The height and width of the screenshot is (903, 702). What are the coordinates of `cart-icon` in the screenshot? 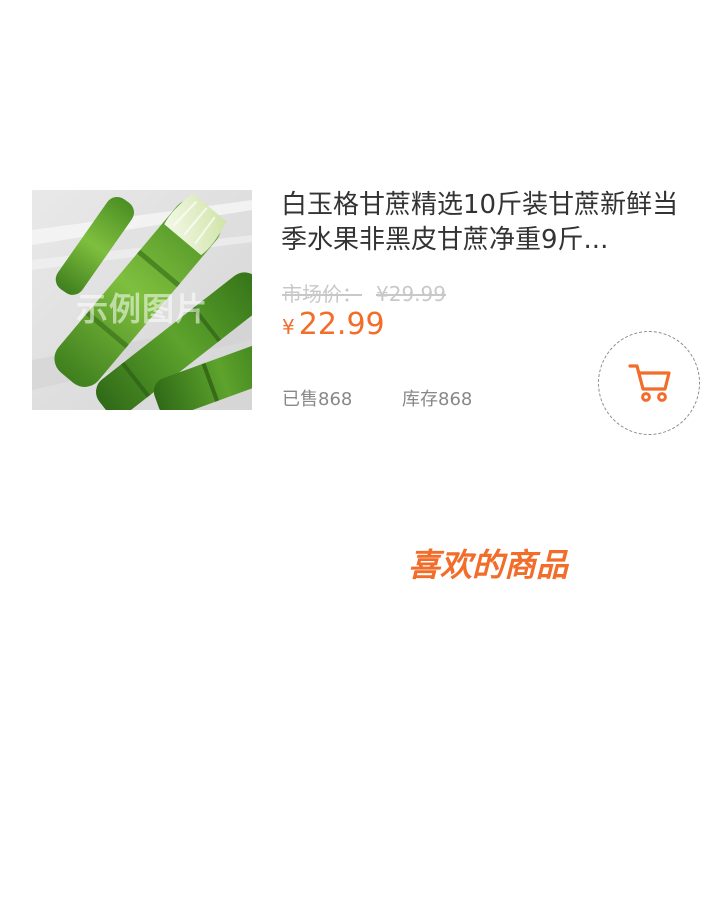 It's located at (649, 383).